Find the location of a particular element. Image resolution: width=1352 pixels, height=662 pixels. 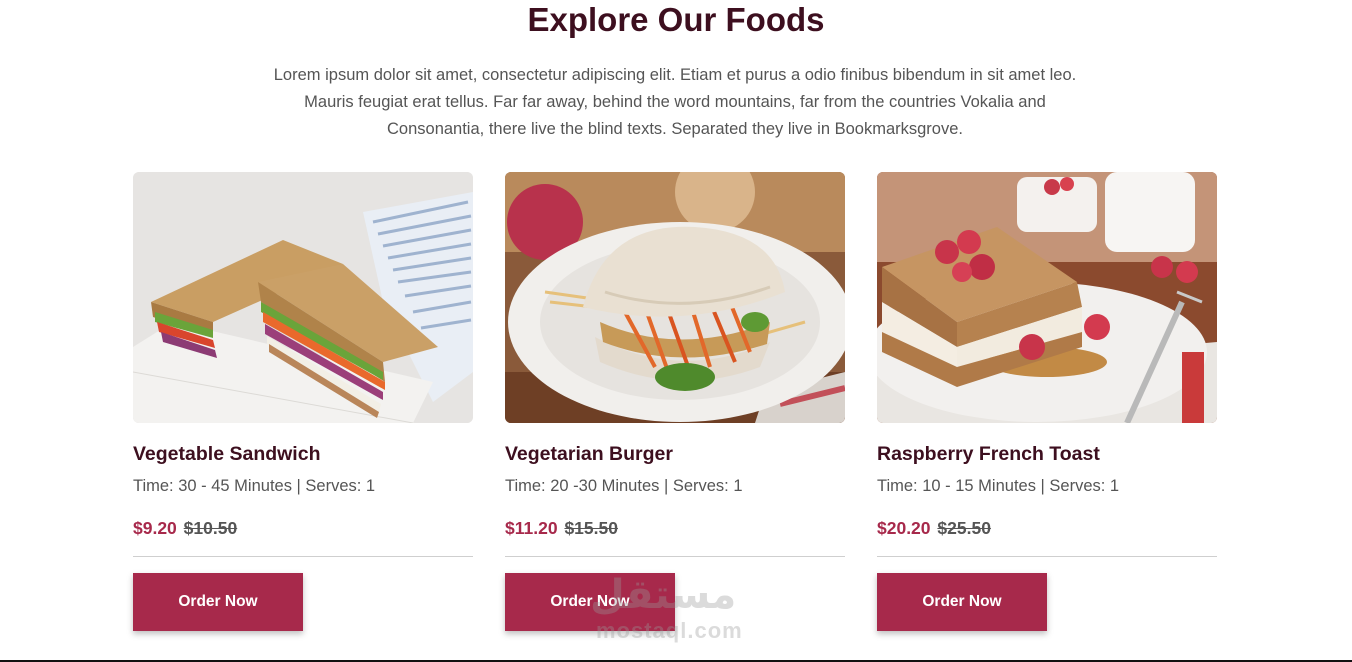

card-meta: Time: 20 -30 Minutes | Serves: 1 is located at coordinates (624, 486).